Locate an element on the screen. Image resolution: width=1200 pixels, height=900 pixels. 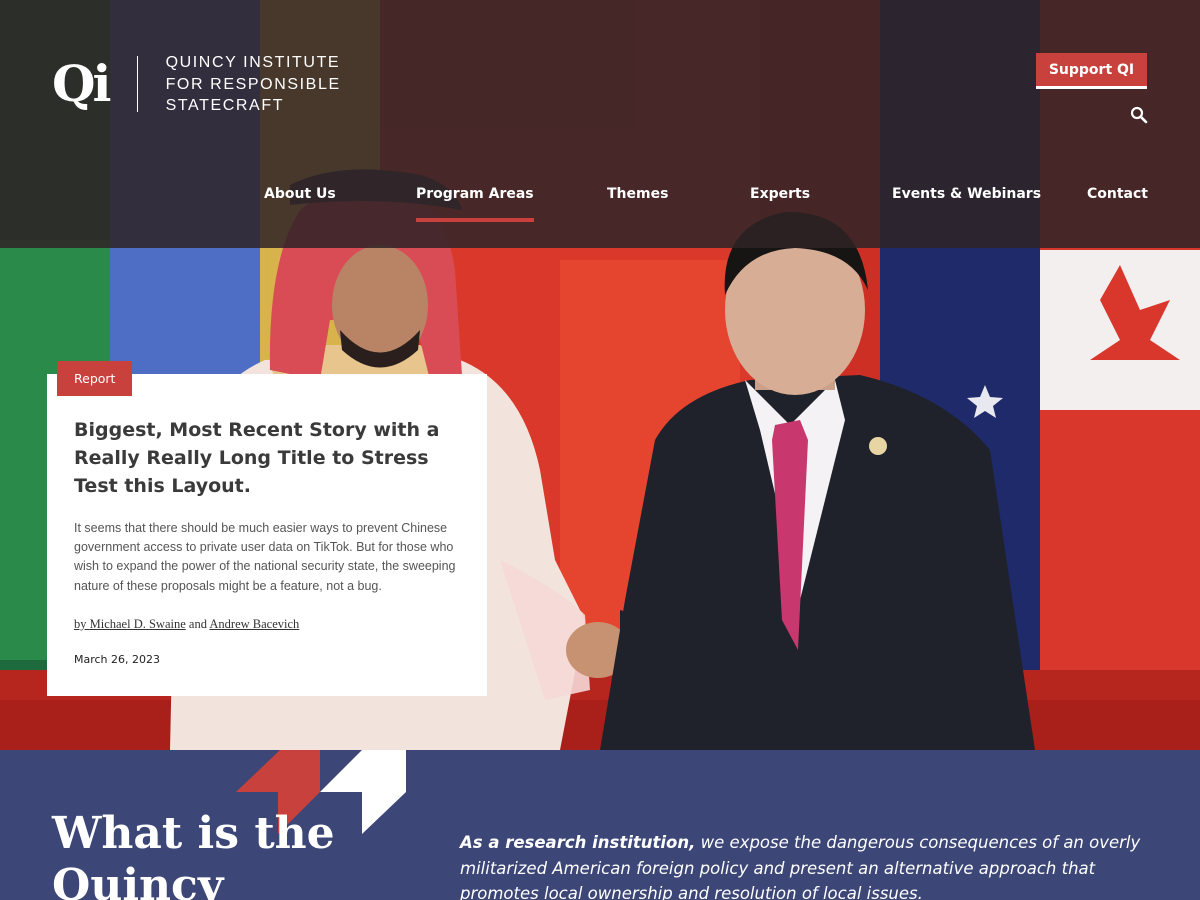
nav-item-experts: Experts is located at coordinates (780, 194).